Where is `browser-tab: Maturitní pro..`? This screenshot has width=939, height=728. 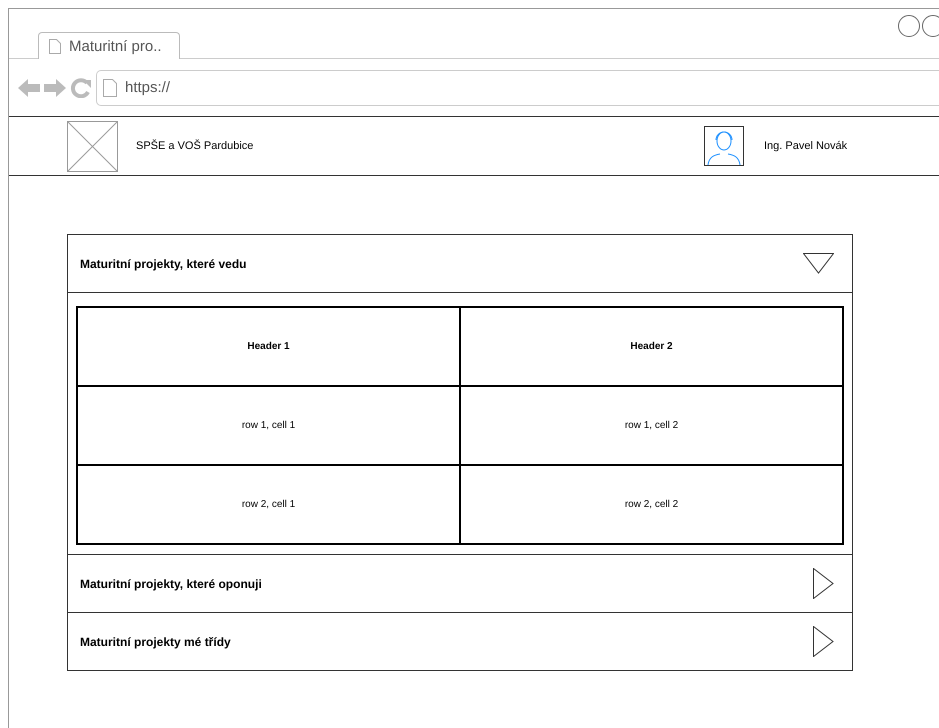
browser-tab: Maturitní pro.. is located at coordinates (109, 45).